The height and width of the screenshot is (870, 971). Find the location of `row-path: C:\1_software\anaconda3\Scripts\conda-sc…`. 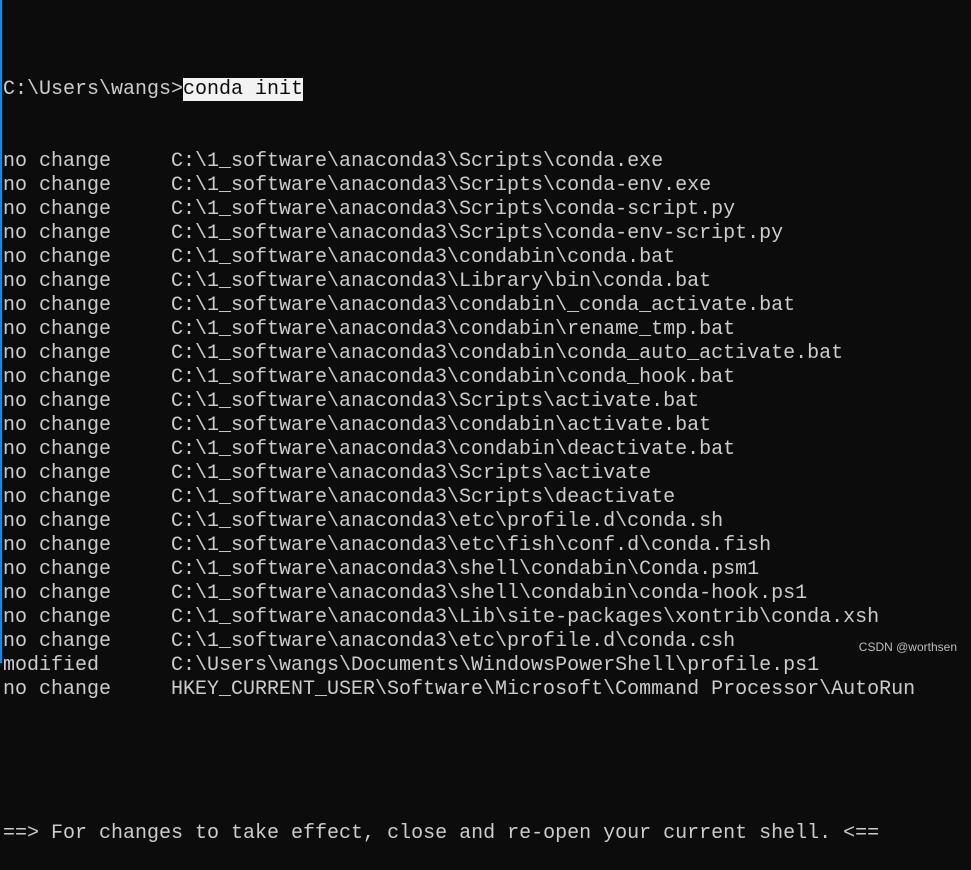

row-path: C:\1_software\anaconda3\Scripts\conda-sc… is located at coordinates (453, 209).